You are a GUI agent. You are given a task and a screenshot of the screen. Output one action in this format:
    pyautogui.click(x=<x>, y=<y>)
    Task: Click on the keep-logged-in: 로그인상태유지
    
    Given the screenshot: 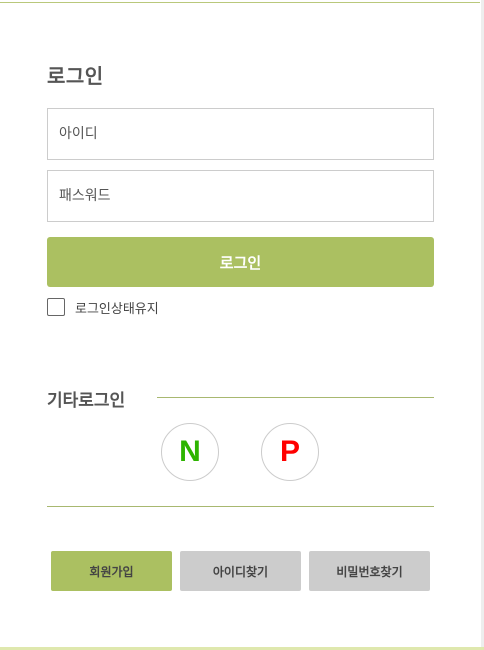 What is the action you would take?
    pyautogui.click(x=103, y=307)
    